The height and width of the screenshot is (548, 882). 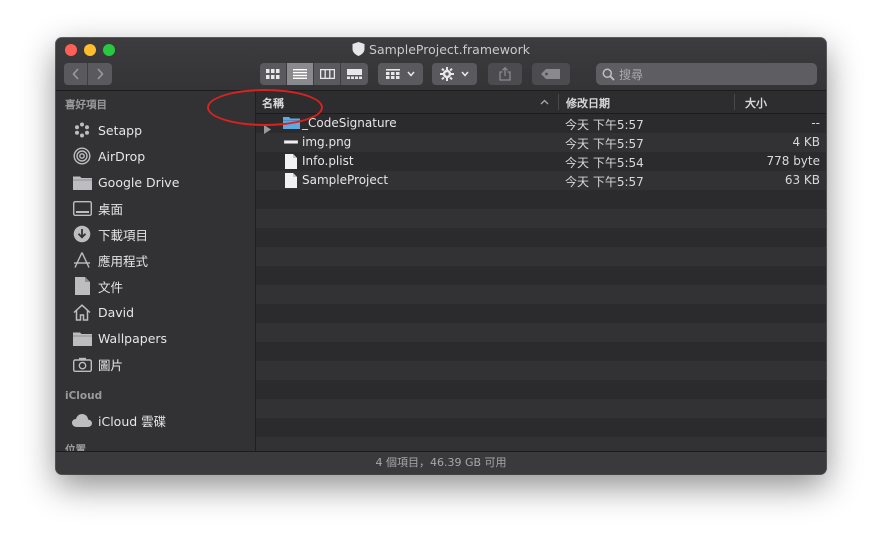 I want to click on edit-tags-button, so click(x=551, y=74).